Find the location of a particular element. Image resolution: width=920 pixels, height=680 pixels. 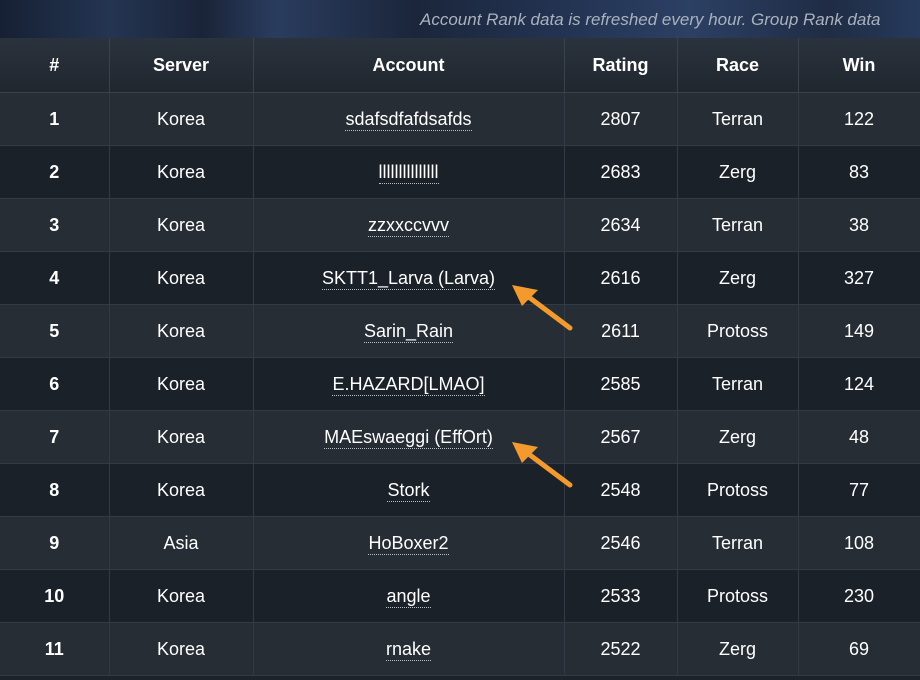

win-cell: 230 is located at coordinates (859, 596).